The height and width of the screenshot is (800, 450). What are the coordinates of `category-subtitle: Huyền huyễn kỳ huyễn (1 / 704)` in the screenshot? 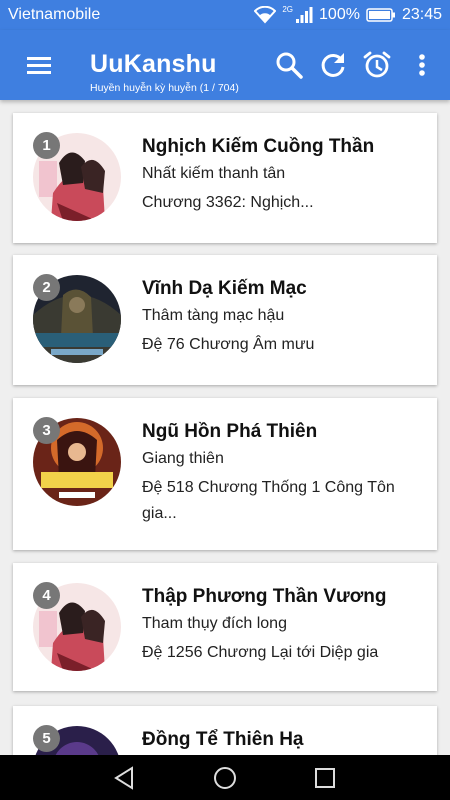 It's located at (164, 88).